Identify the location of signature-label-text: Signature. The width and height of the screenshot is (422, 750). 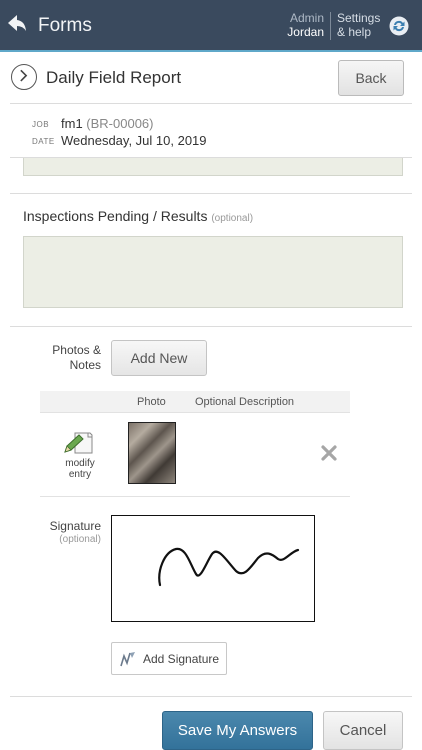
(75, 526).